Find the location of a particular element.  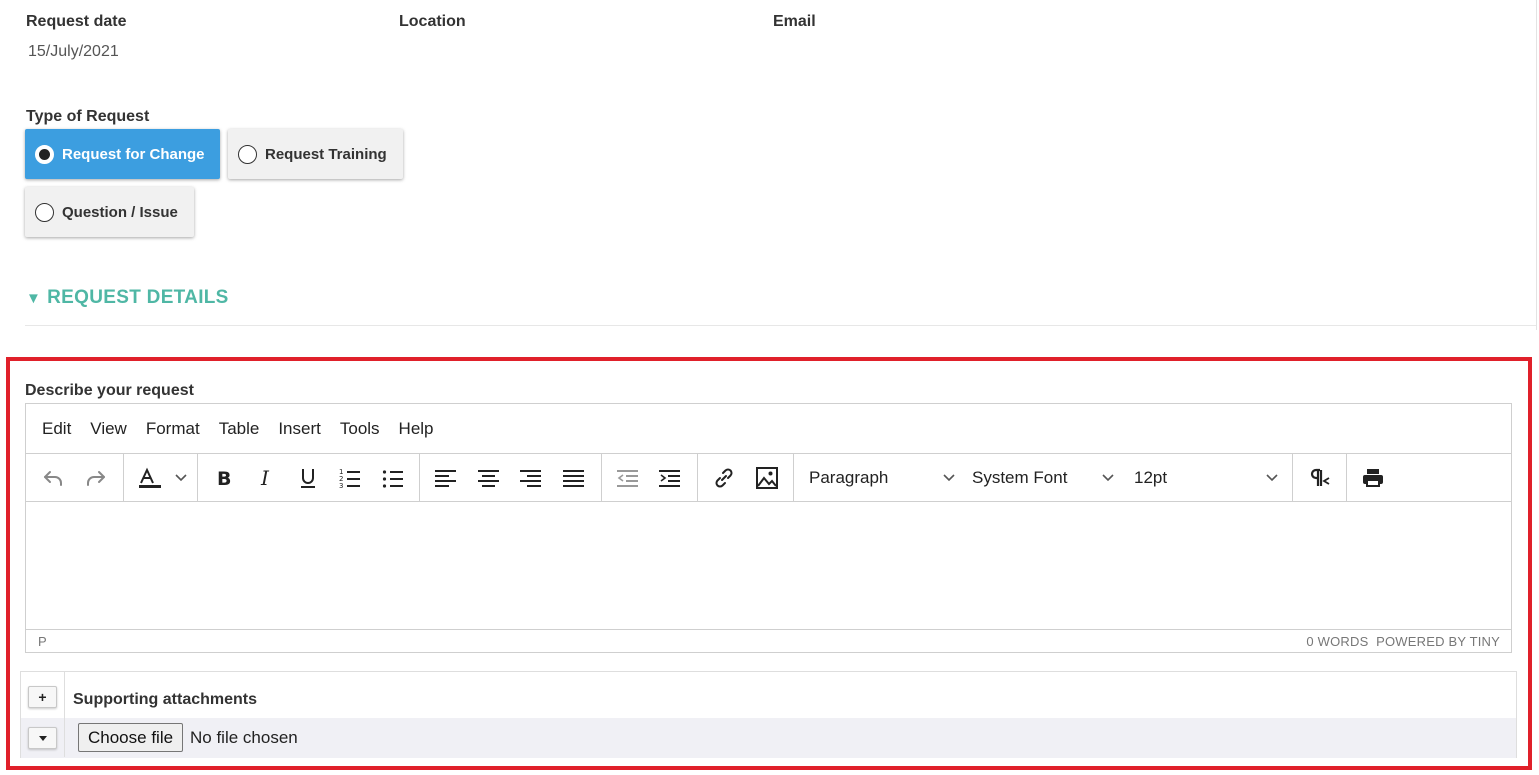

statusbar-right: 0 WORDS POWERED BY TINY is located at coordinates (1403, 641).